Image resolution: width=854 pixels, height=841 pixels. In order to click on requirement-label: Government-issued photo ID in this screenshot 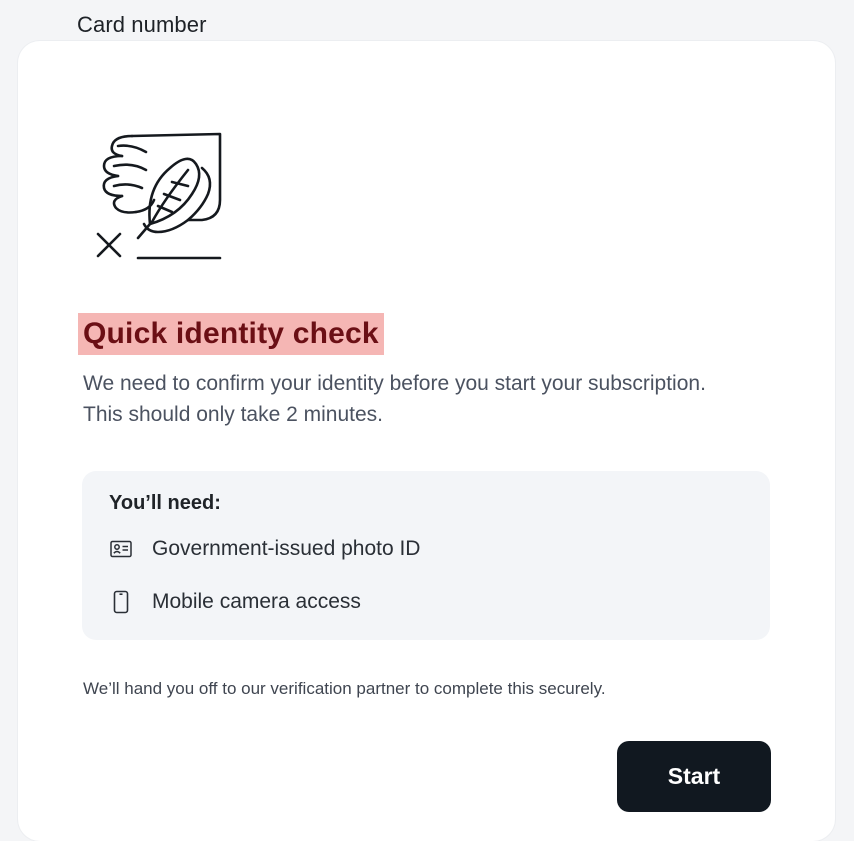, I will do `click(286, 548)`.